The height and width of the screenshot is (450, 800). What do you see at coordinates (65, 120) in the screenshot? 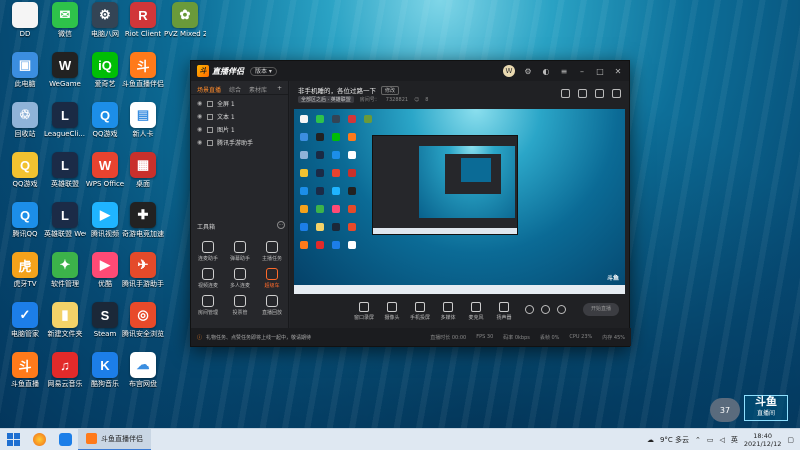
I see `desktop-icon: L LeagueCli... - 快捷方式` at bounding box center [65, 120].